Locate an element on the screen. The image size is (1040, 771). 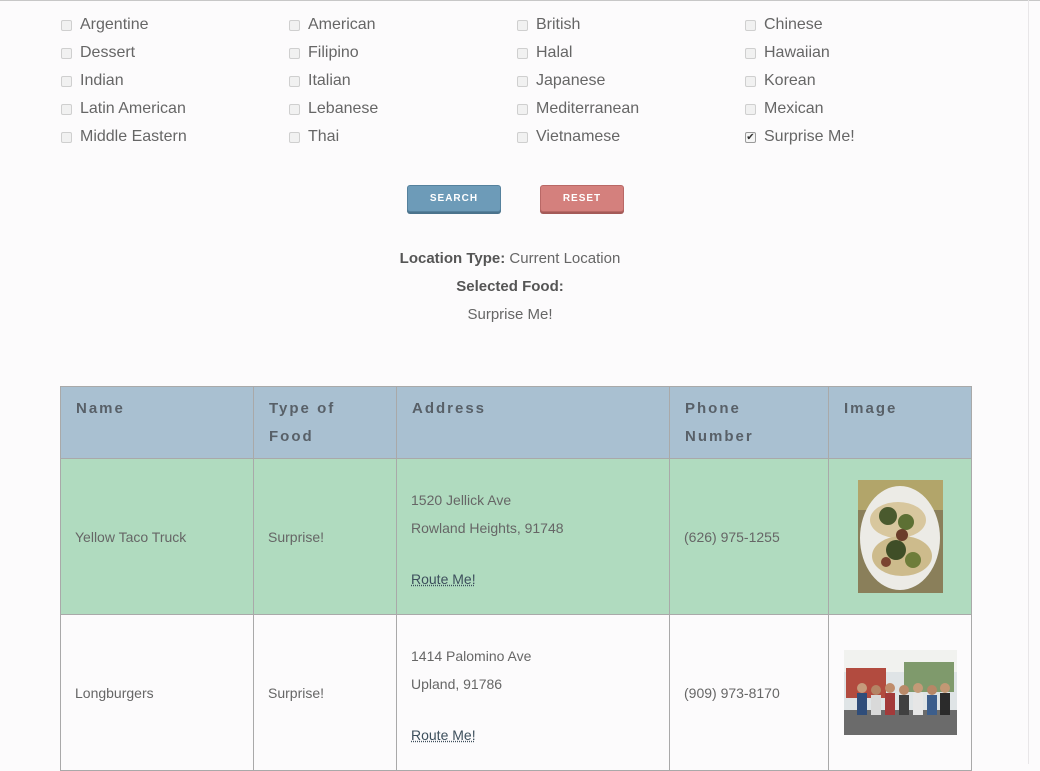
location-type-value: Current Location is located at coordinates (565, 258).